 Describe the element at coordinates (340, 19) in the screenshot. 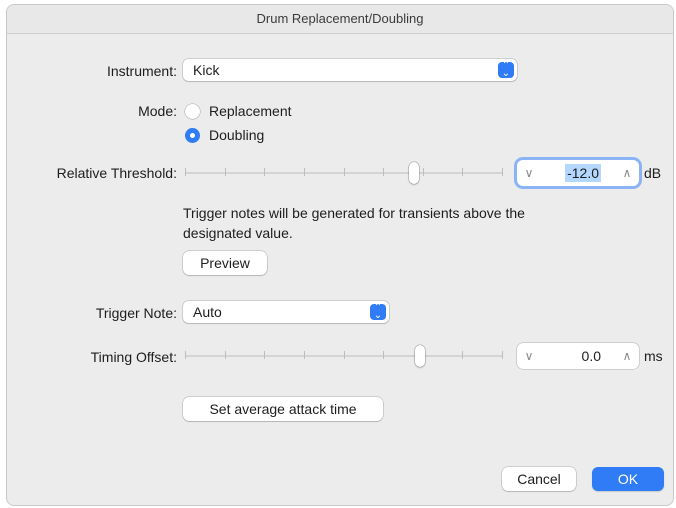

I see `window-title: Drum Replacement/Doubling` at that location.